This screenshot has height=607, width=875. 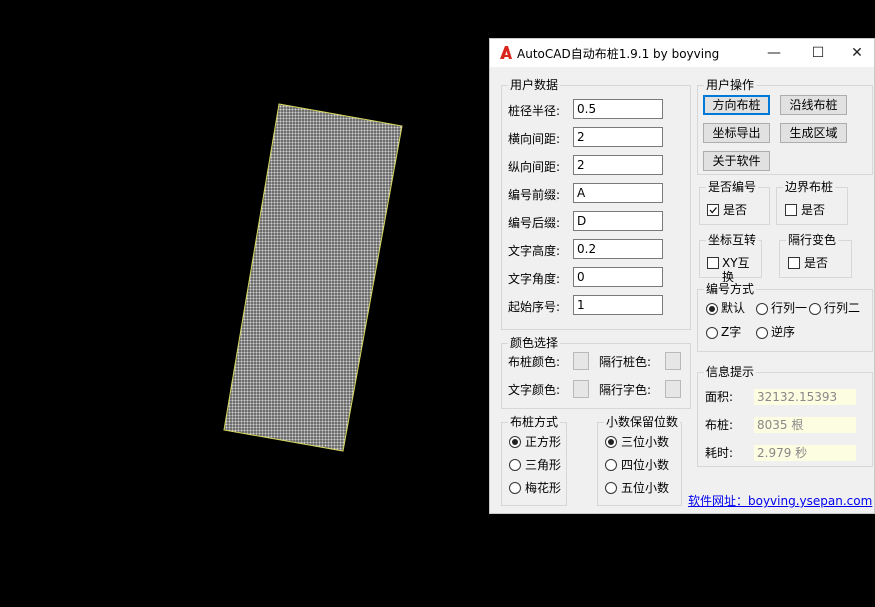 What do you see at coordinates (534, 139) in the screenshot?
I see `horizontal-spacing-label: 横向间距:` at bounding box center [534, 139].